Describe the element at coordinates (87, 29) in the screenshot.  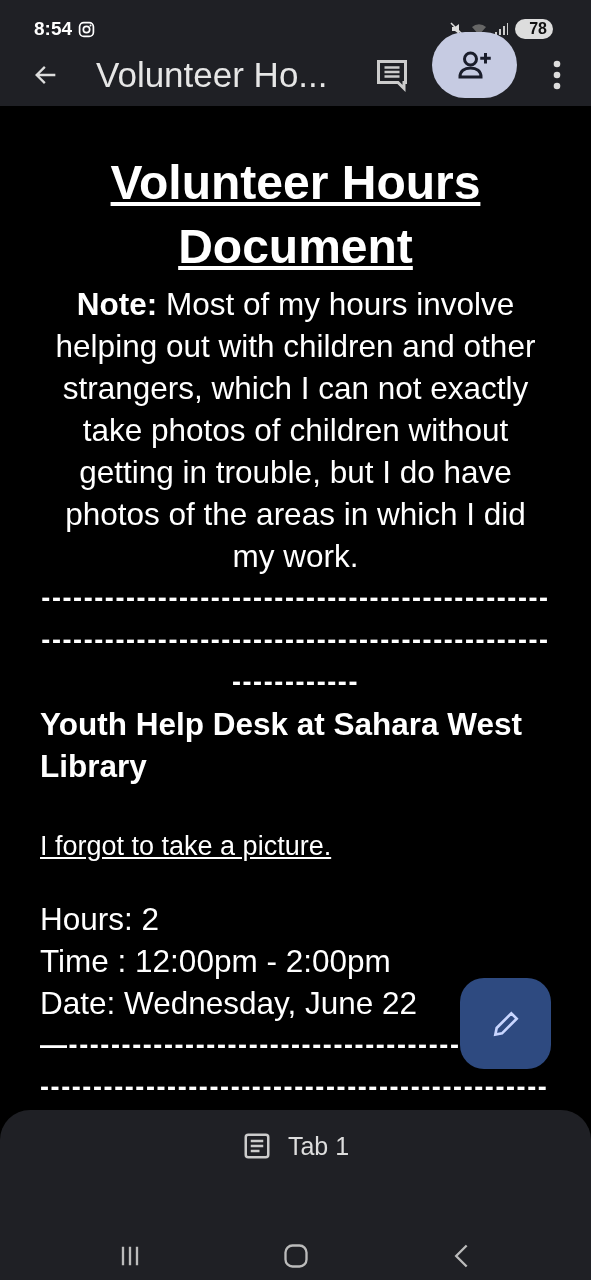
I see `camera-icon` at that location.